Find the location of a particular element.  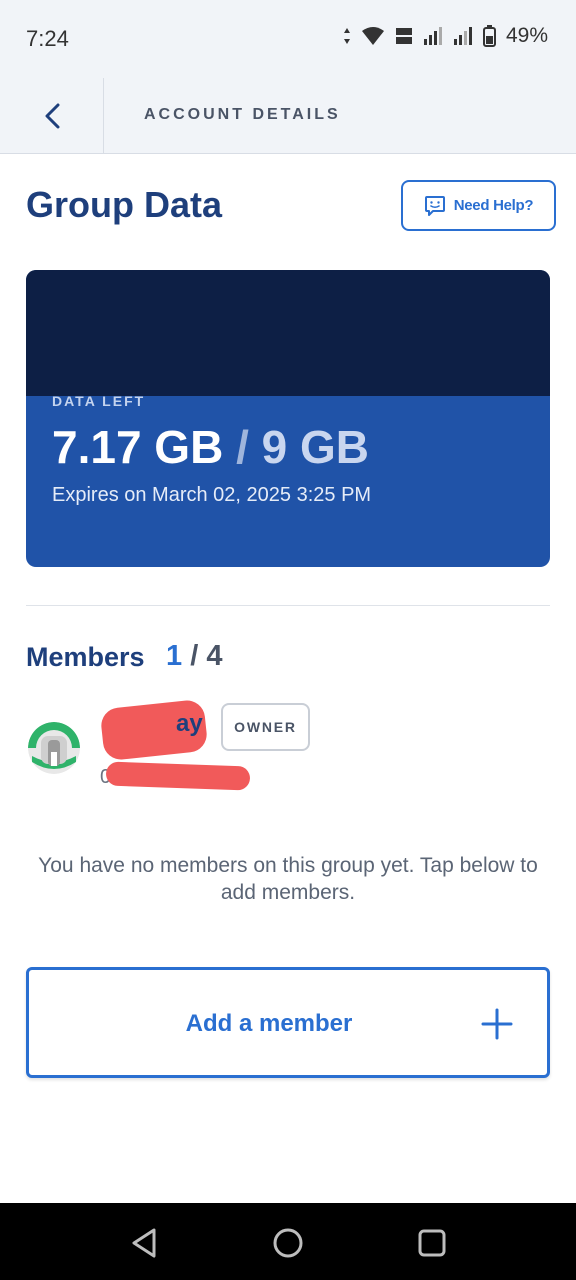

system-nav-bar is located at coordinates (288, 1241).